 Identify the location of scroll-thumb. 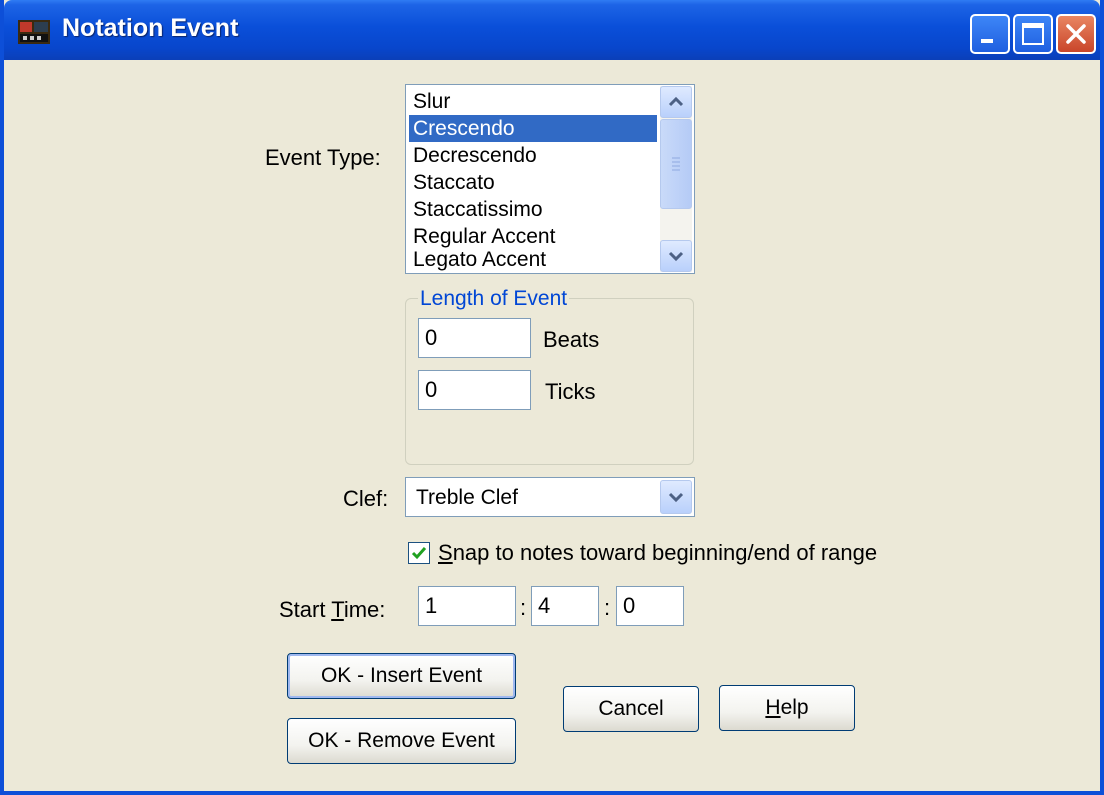
(676, 164).